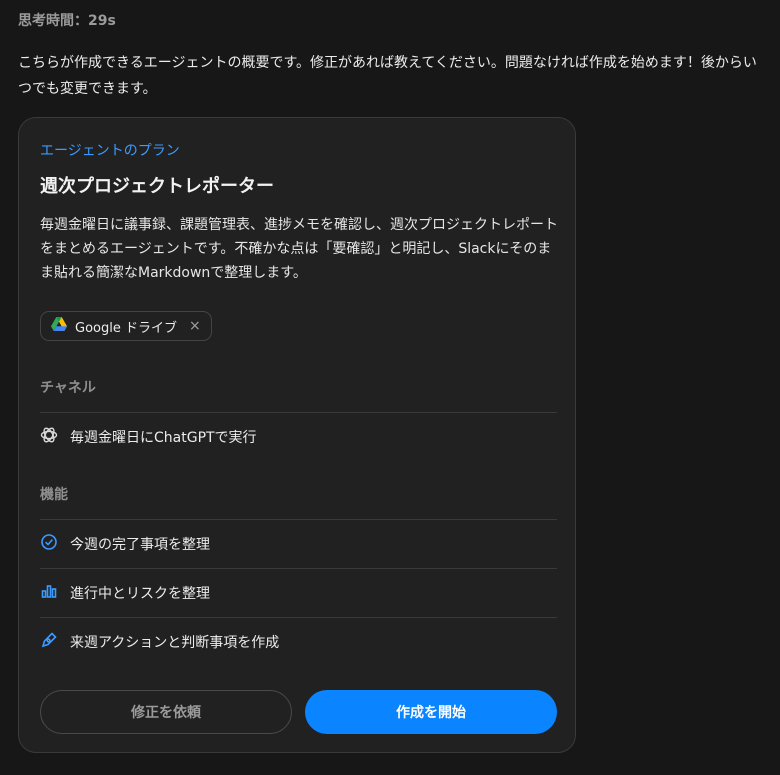 The height and width of the screenshot is (775, 780). What do you see at coordinates (431, 712) in the screenshot?
I see `start-creation-button: 作成を開始` at bounding box center [431, 712].